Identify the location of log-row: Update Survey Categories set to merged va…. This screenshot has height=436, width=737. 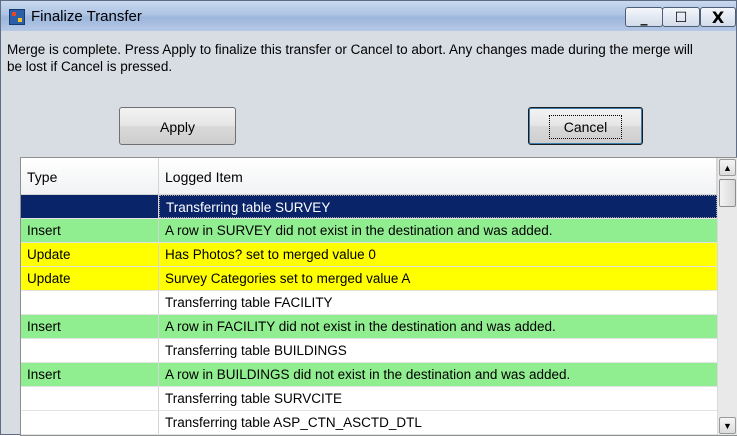
(369, 279).